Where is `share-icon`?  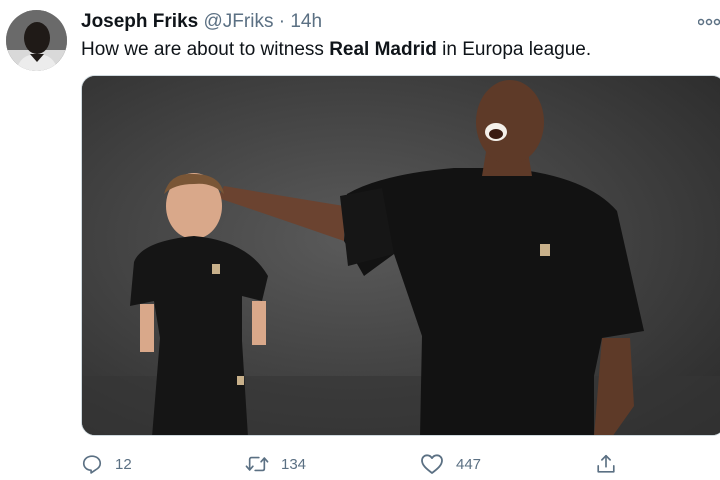
share-icon is located at coordinates (606, 463).